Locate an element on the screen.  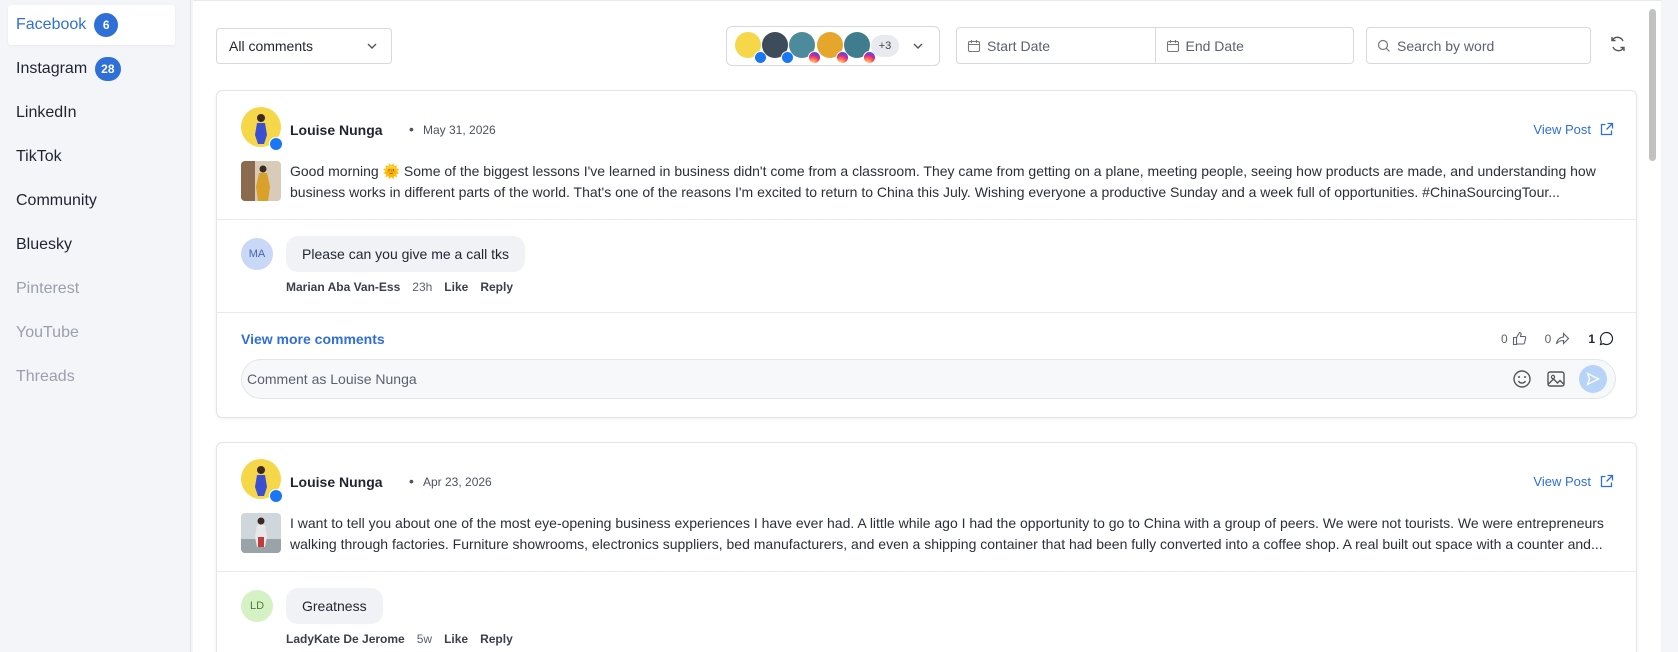
account-selector: +3 is located at coordinates (833, 46).